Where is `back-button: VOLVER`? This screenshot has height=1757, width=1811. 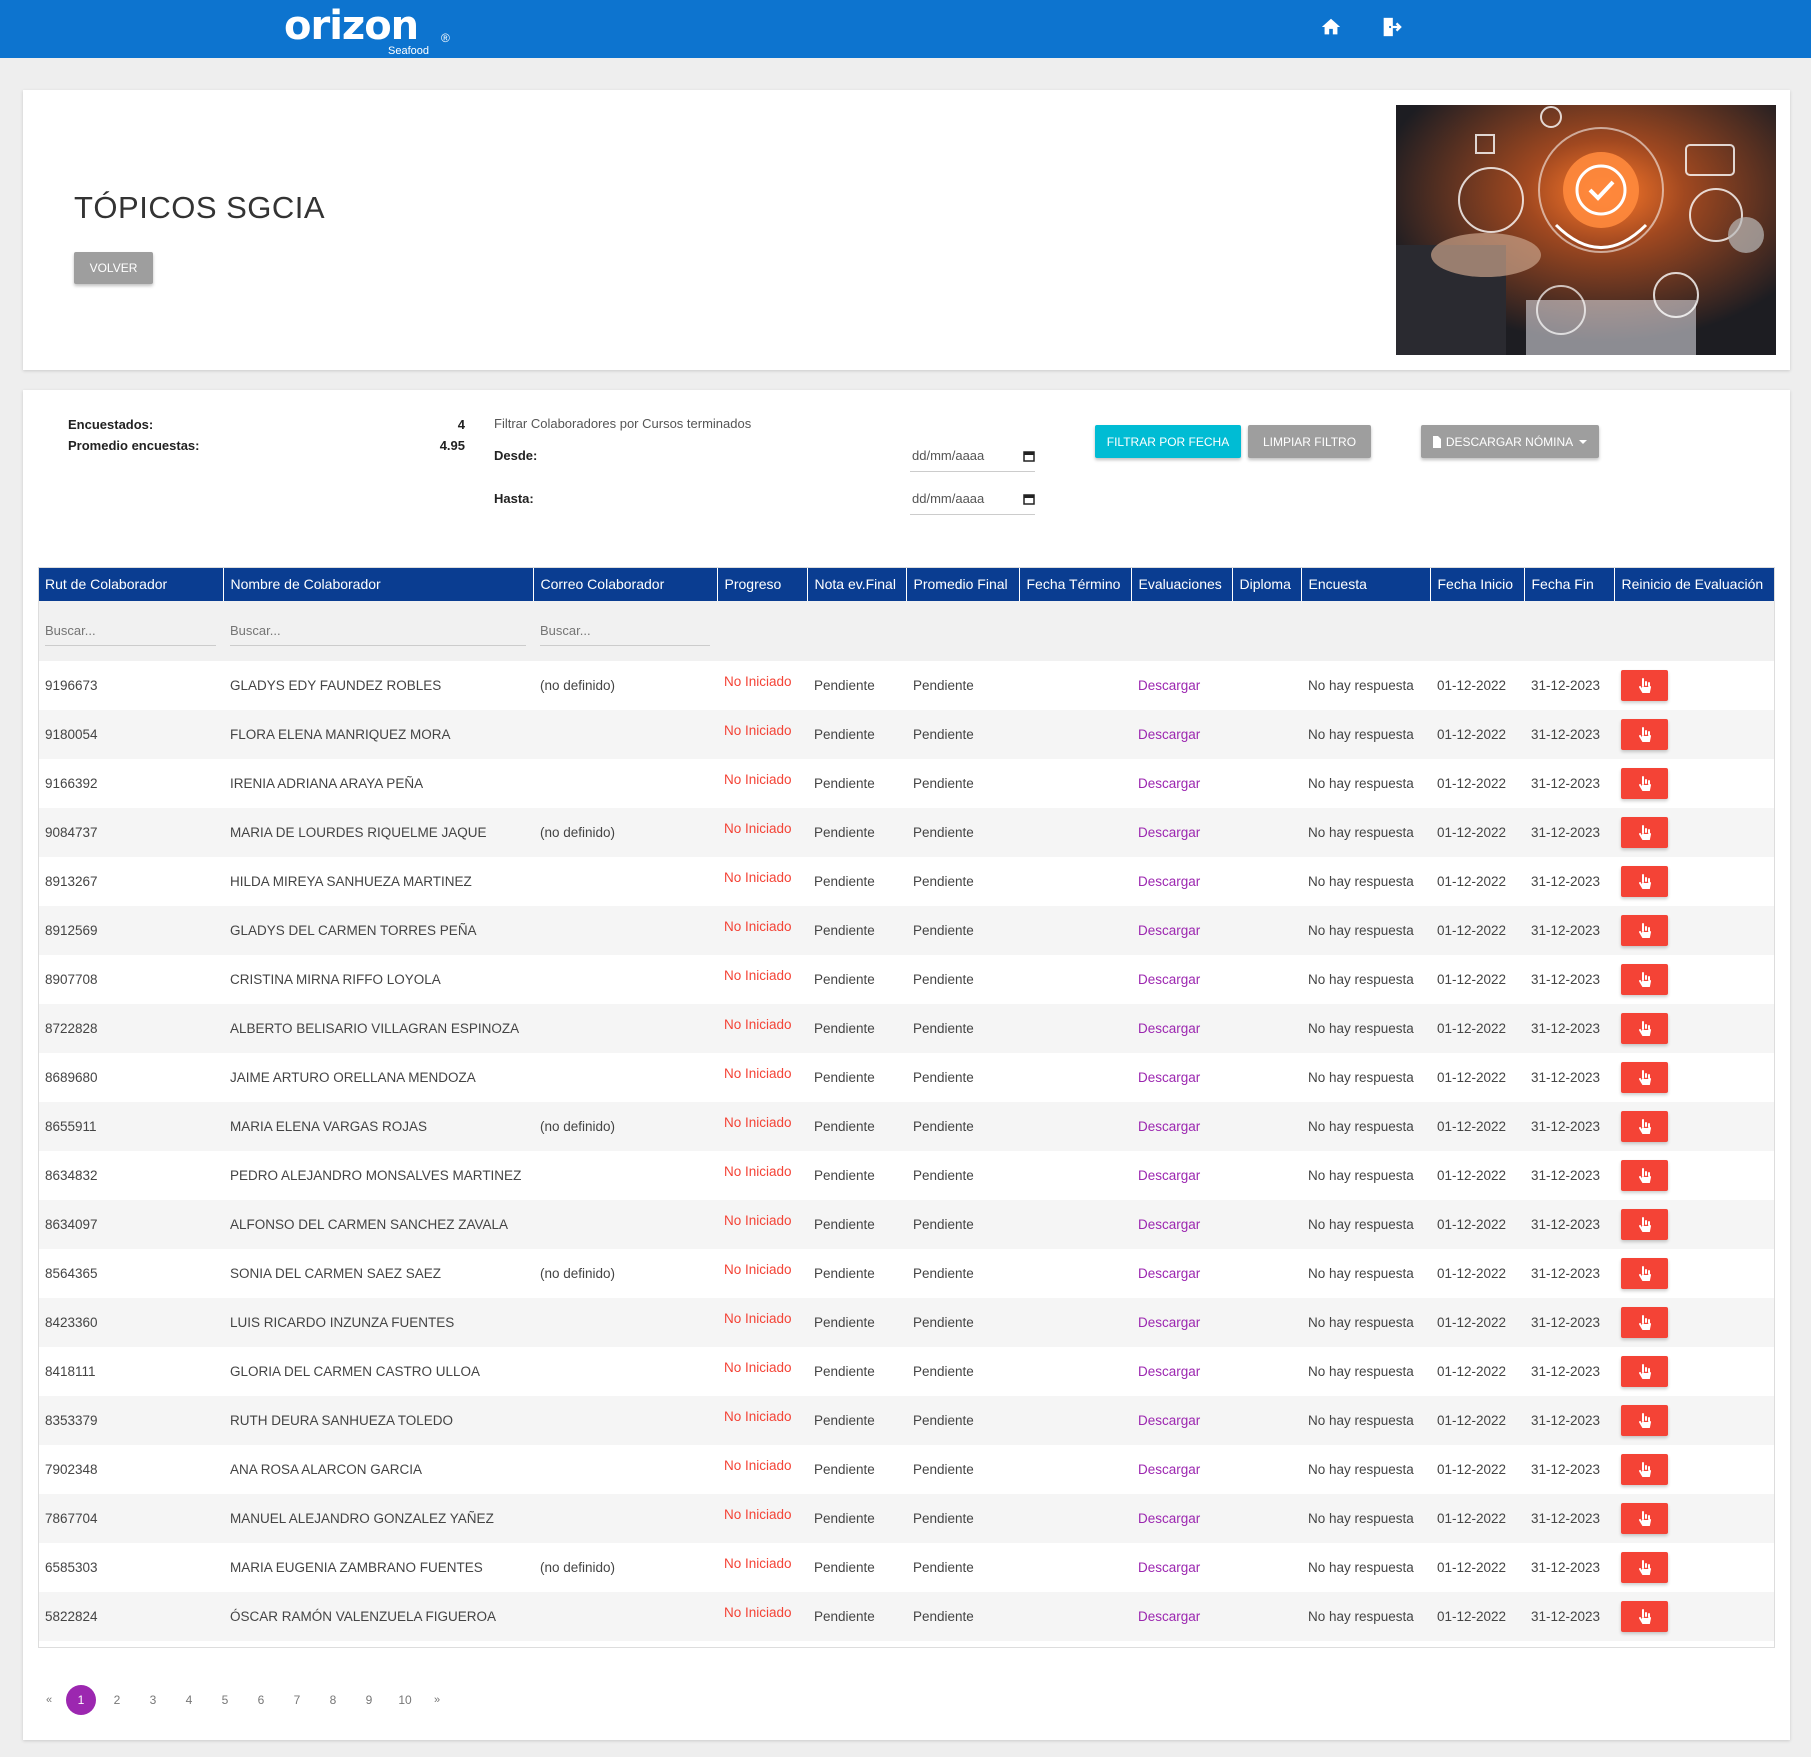 back-button: VOLVER is located at coordinates (113, 268).